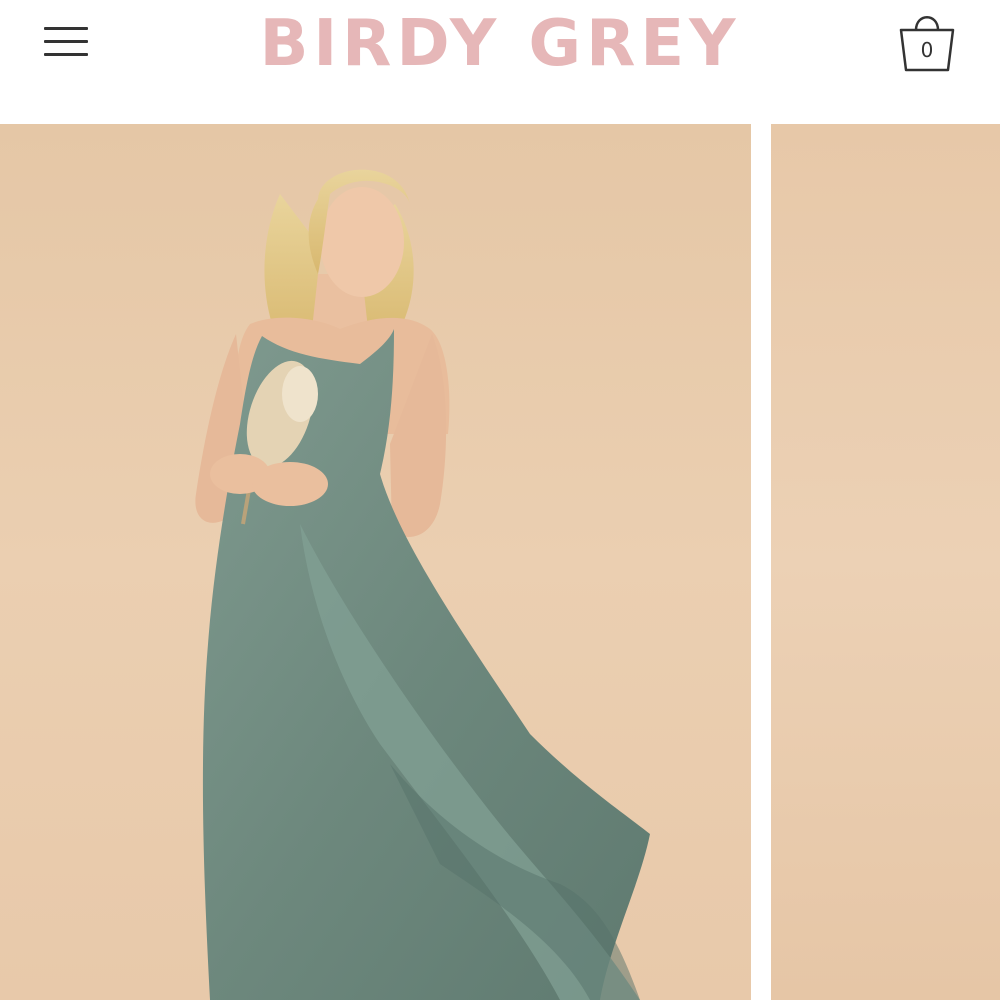 The width and height of the screenshot is (1000, 1000). Describe the element at coordinates (927, 50) in the screenshot. I see `cart-count-badge: 0` at that location.